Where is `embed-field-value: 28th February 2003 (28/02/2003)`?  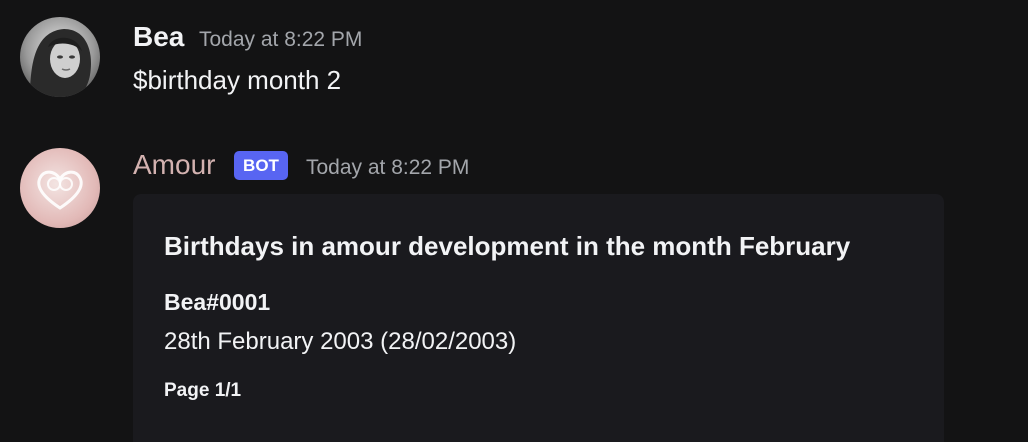 embed-field-value: 28th February 2003 (28/02/2003) is located at coordinates (340, 341).